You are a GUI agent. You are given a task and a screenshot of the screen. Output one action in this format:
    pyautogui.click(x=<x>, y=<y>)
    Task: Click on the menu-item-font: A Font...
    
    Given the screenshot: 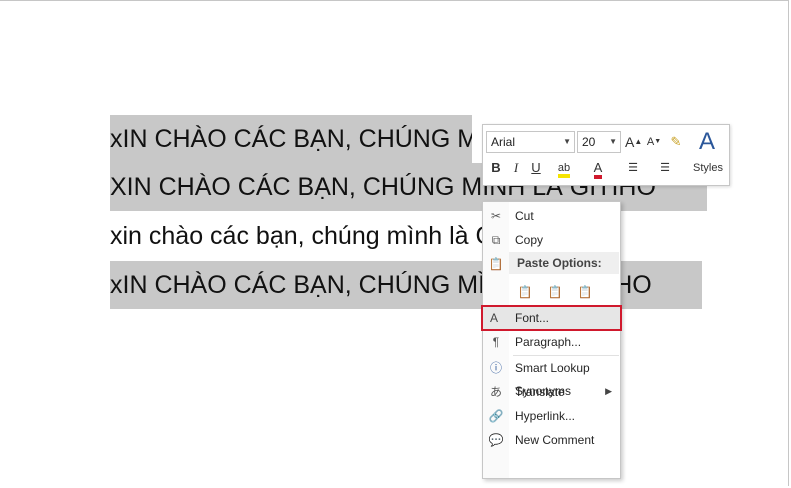 What is the action you would take?
    pyautogui.click(x=551, y=318)
    